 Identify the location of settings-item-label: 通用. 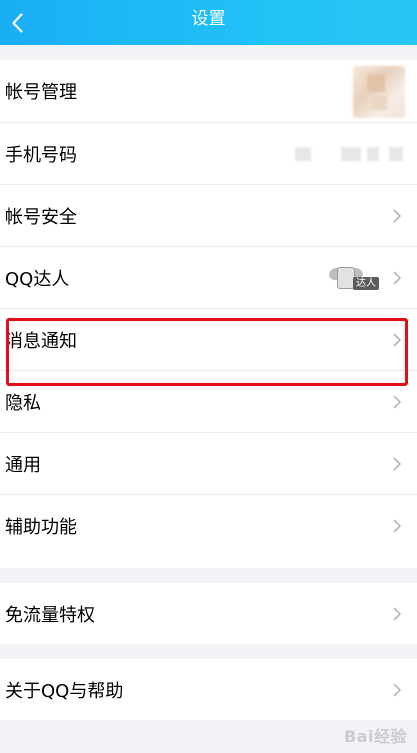
(23, 465).